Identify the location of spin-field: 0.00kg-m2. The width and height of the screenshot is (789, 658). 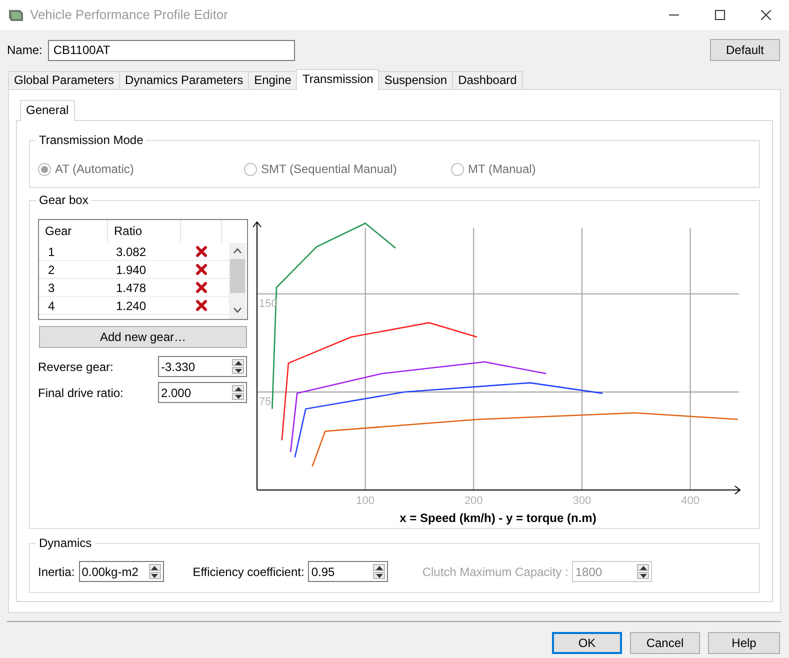
(113, 571).